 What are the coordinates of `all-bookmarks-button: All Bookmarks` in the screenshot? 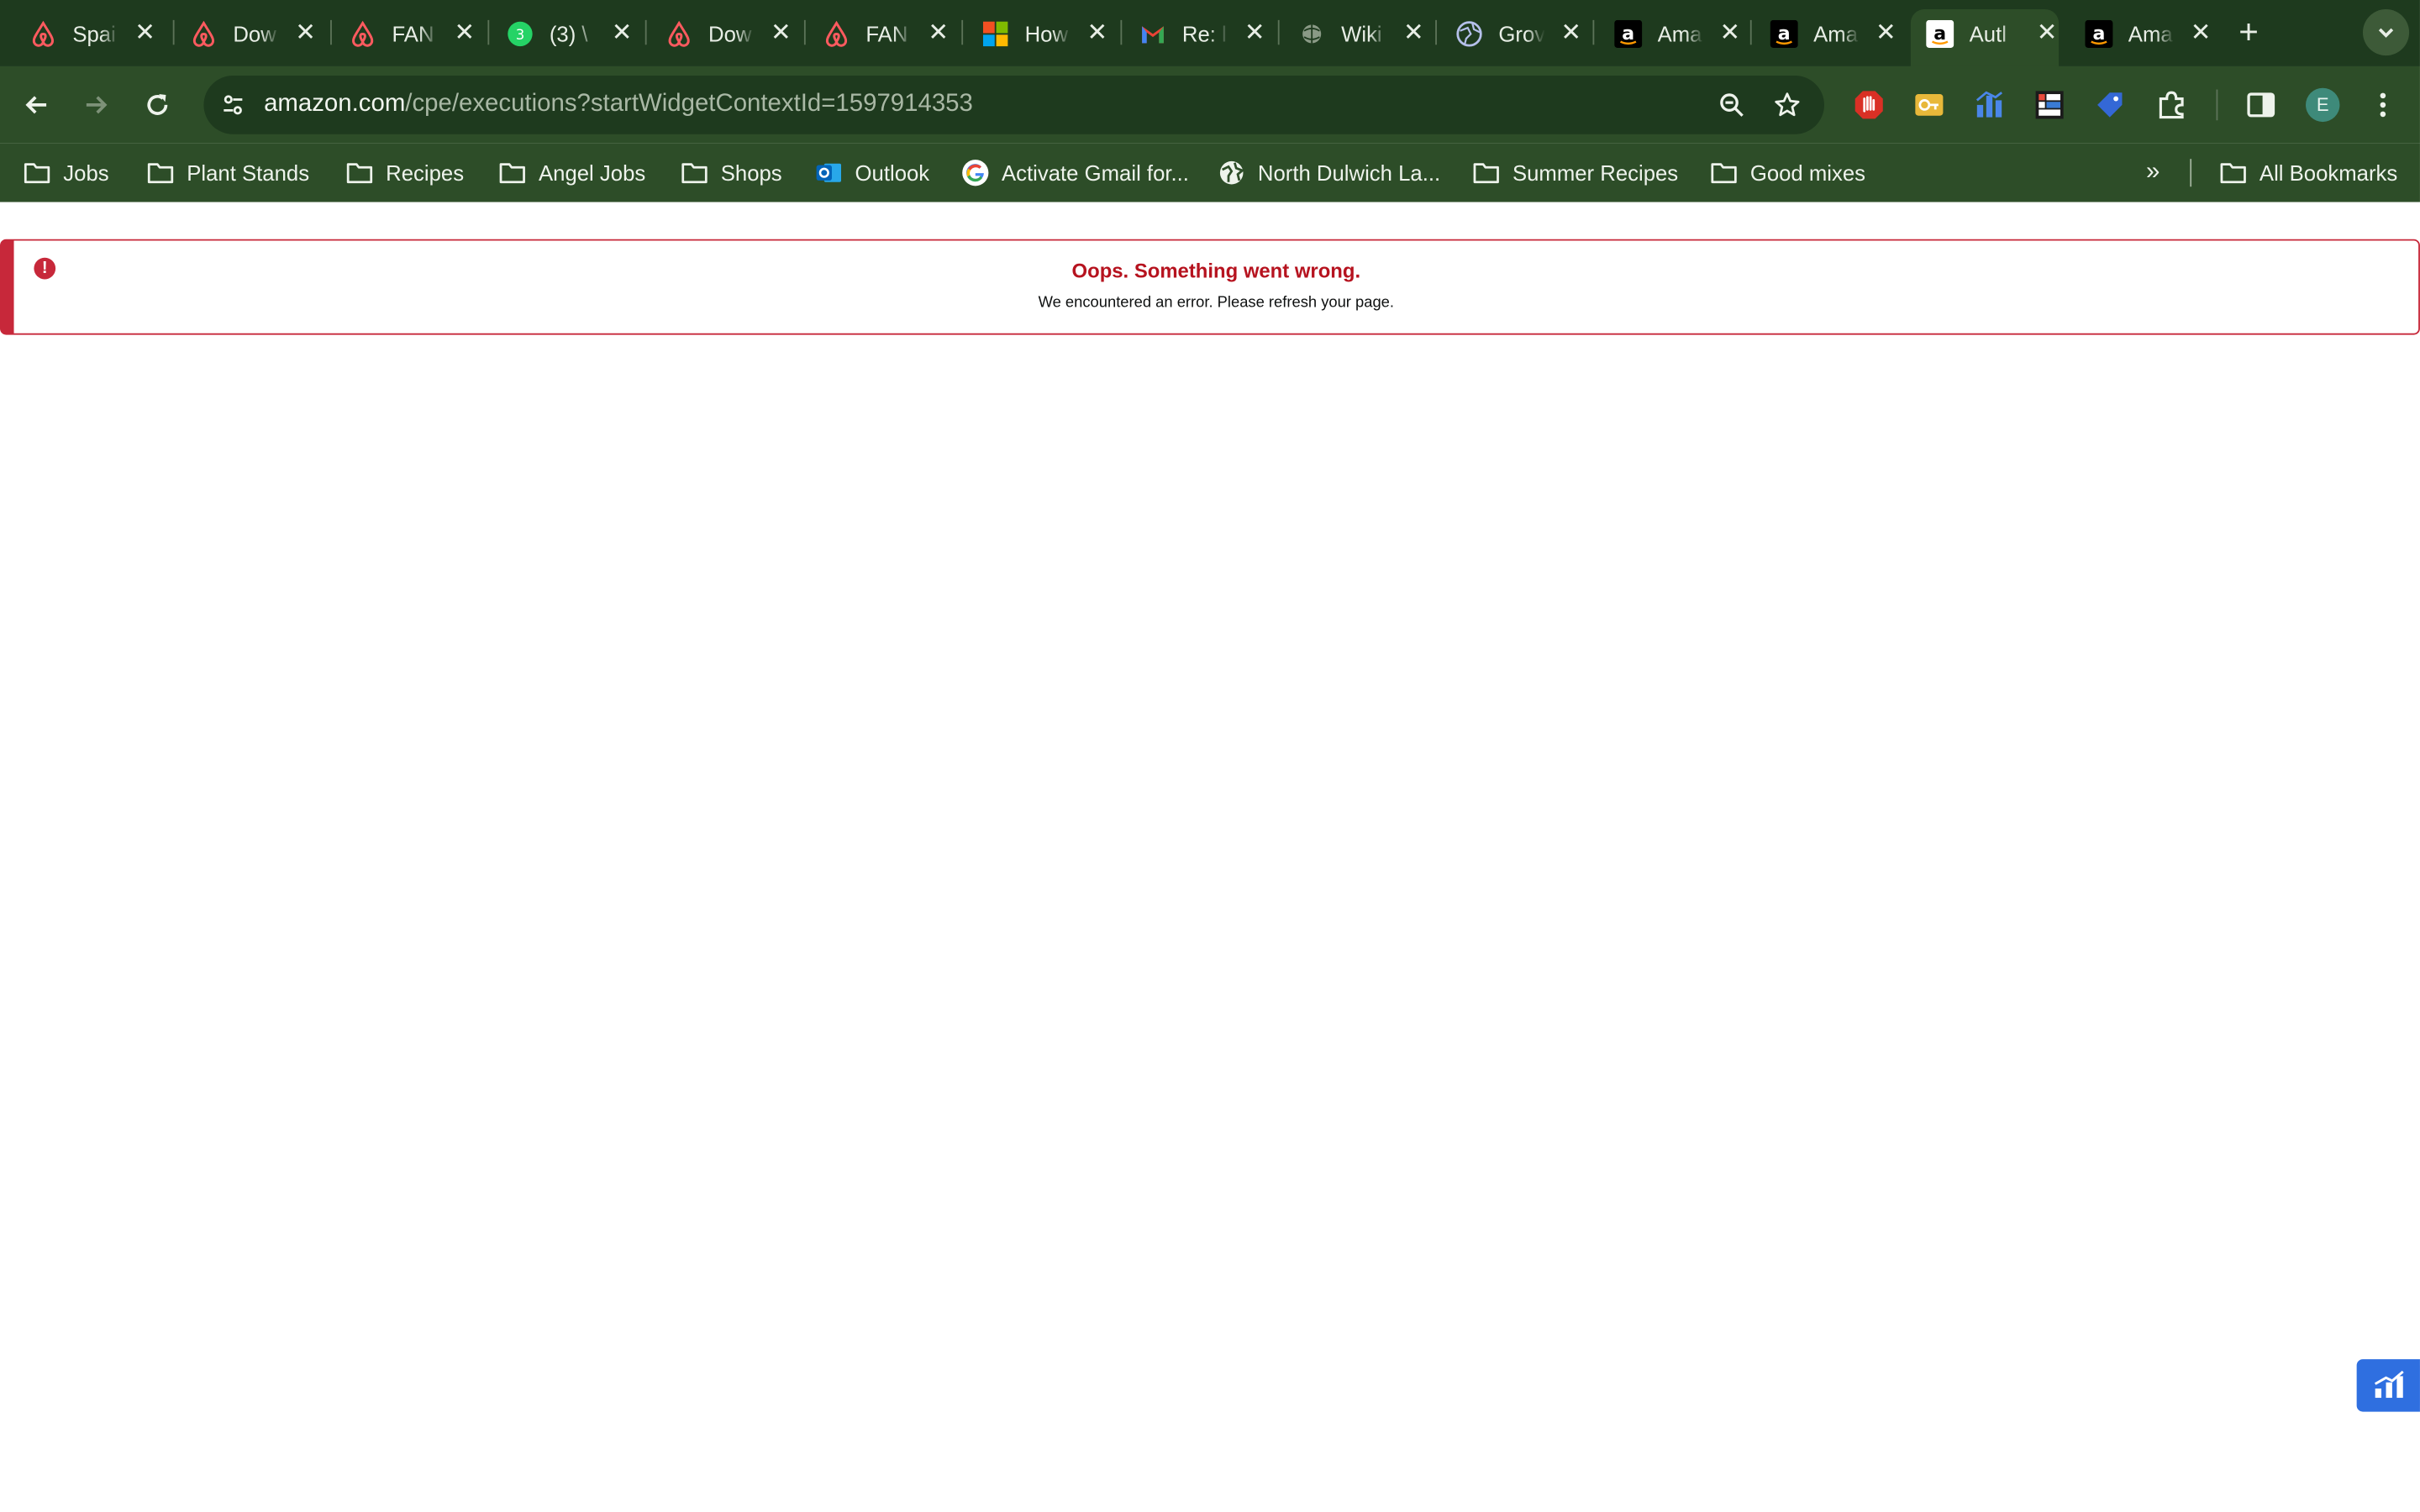 It's located at (2308, 172).